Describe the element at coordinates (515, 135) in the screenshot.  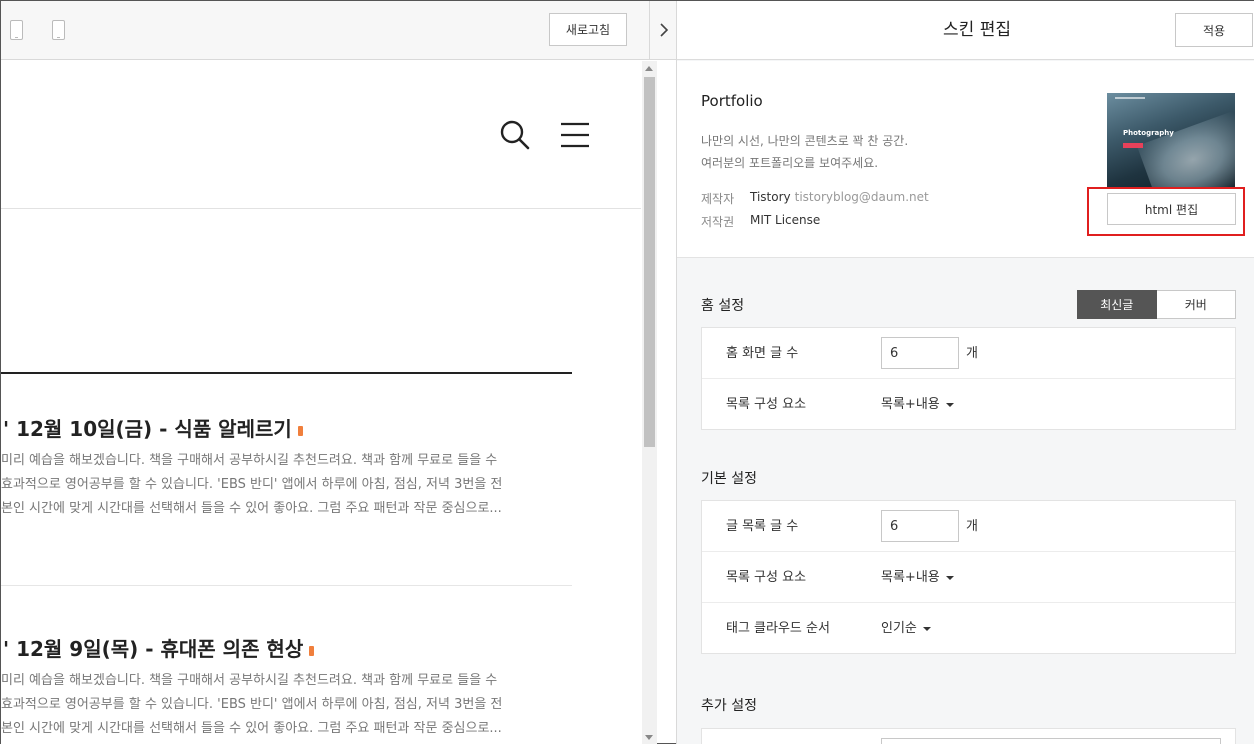
I see `search-icon` at that location.